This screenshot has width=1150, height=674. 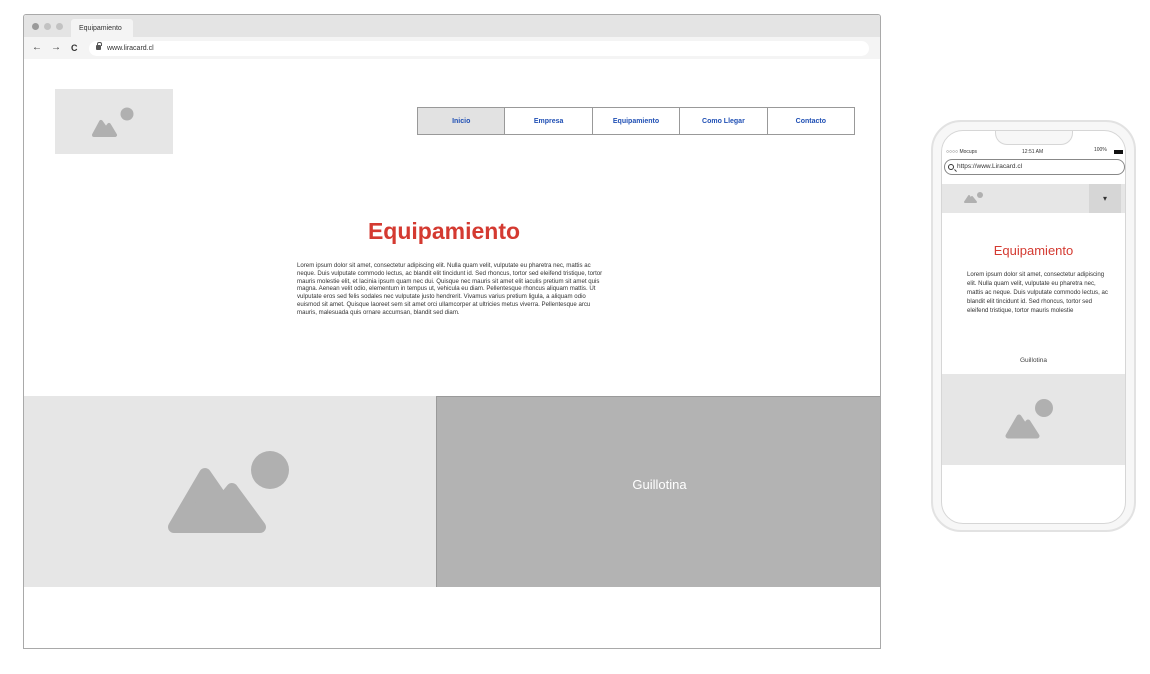 I want to click on mobile-menu-dropdown: ▾, so click(x=1105, y=198).